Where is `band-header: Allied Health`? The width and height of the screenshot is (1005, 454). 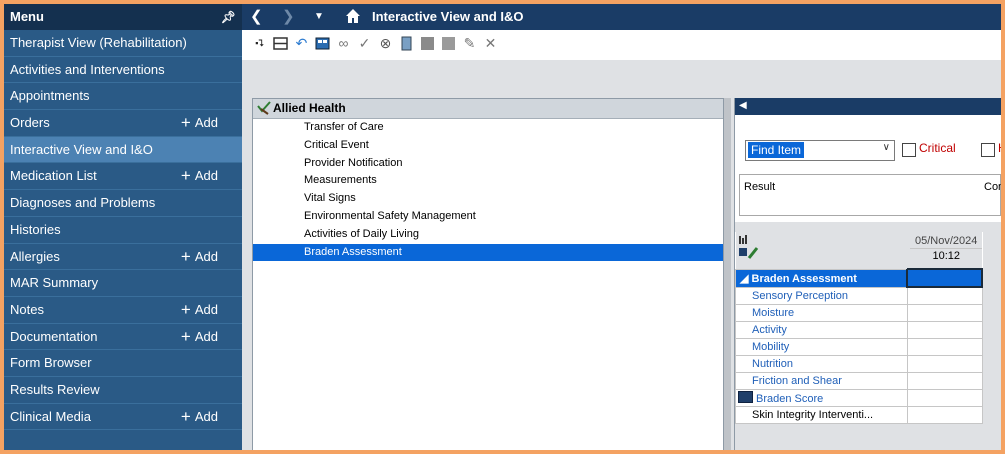
band-header: Allied Health is located at coordinates (488, 109).